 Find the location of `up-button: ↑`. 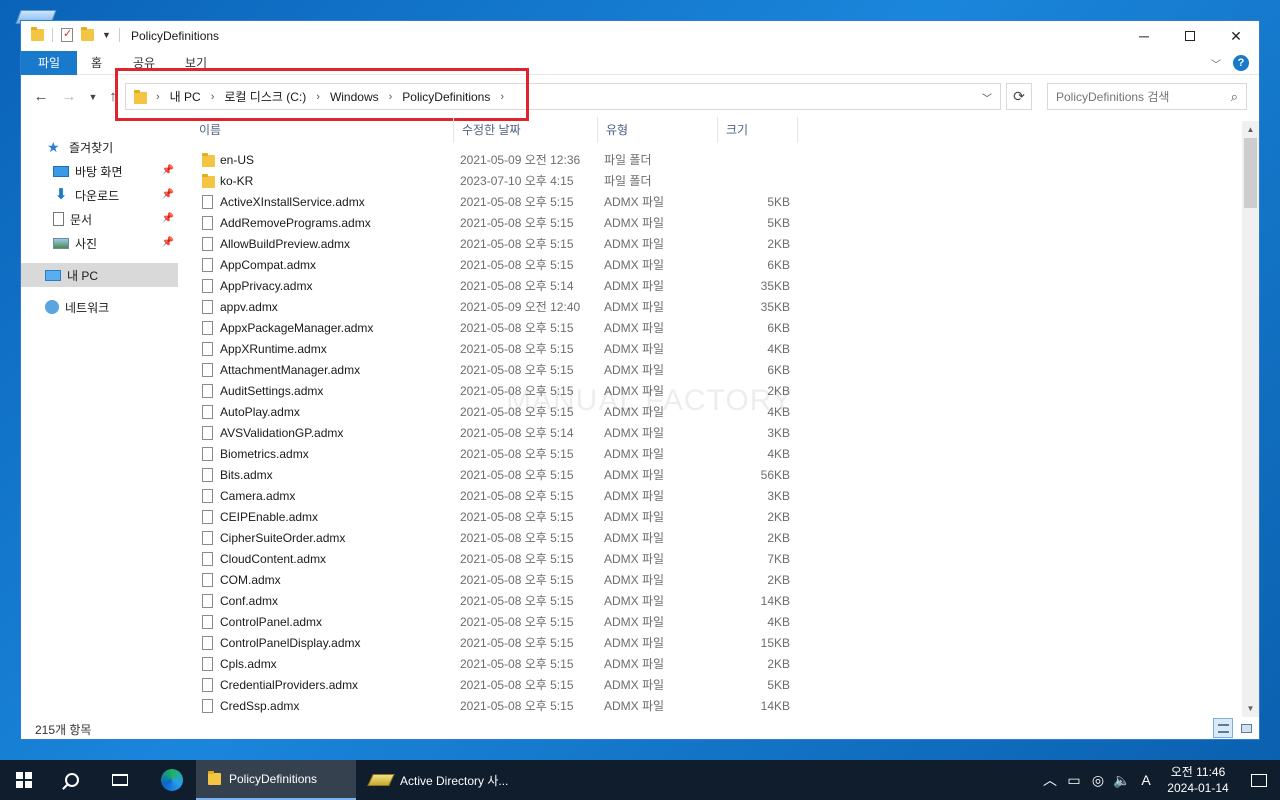

up-button: ↑ is located at coordinates (113, 97).